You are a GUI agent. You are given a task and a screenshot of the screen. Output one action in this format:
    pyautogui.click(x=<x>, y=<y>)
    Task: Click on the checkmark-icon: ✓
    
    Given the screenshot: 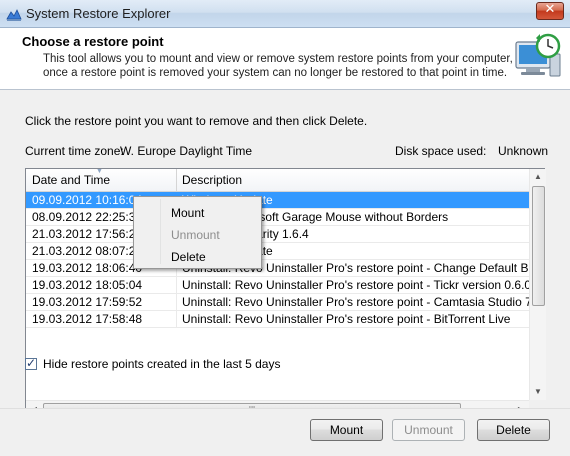 What is the action you would take?
    pyautogui.click(x=31, y=363)
    